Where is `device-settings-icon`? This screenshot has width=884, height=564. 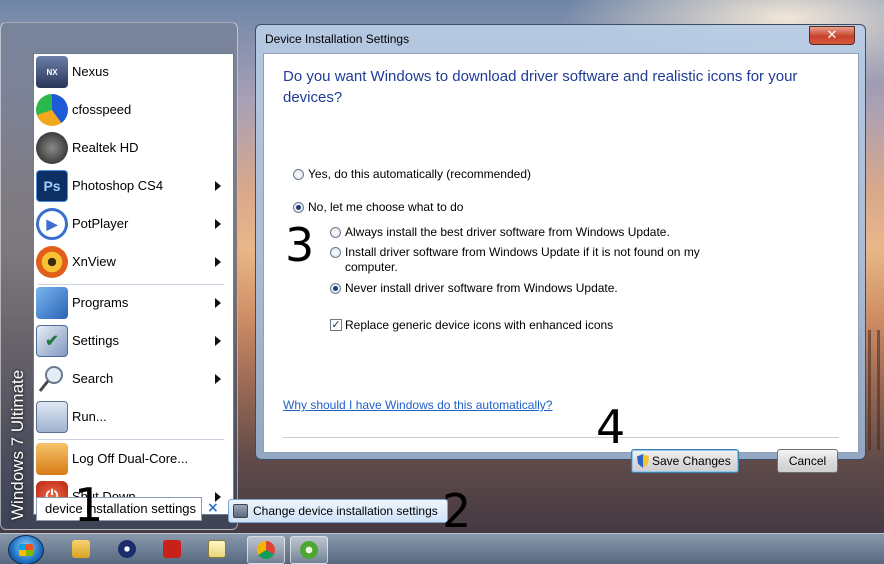
device-settings-icon is located at coordinates (240, 511).